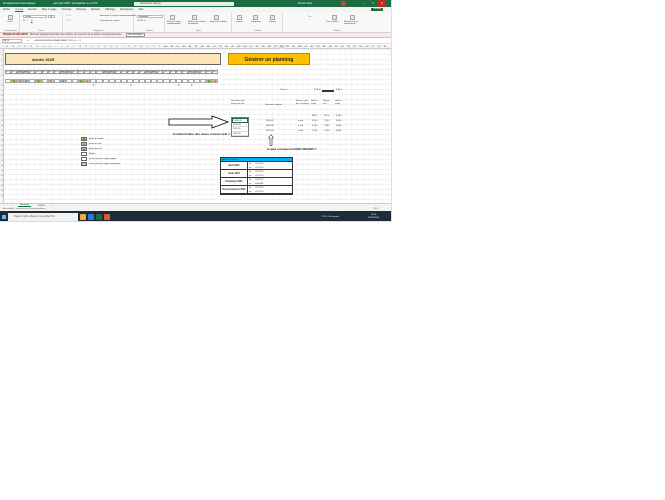 The height and width of the screenshot is (500, 665). I want to click on ribbon-tab-fichier: Fichier, so click(6, 9).